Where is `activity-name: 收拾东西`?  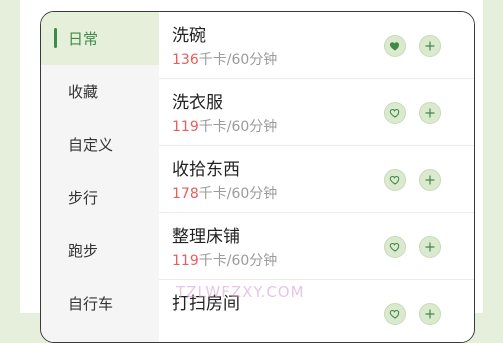 activity-name: 收拾东西 is located at coordinates (206, 170).